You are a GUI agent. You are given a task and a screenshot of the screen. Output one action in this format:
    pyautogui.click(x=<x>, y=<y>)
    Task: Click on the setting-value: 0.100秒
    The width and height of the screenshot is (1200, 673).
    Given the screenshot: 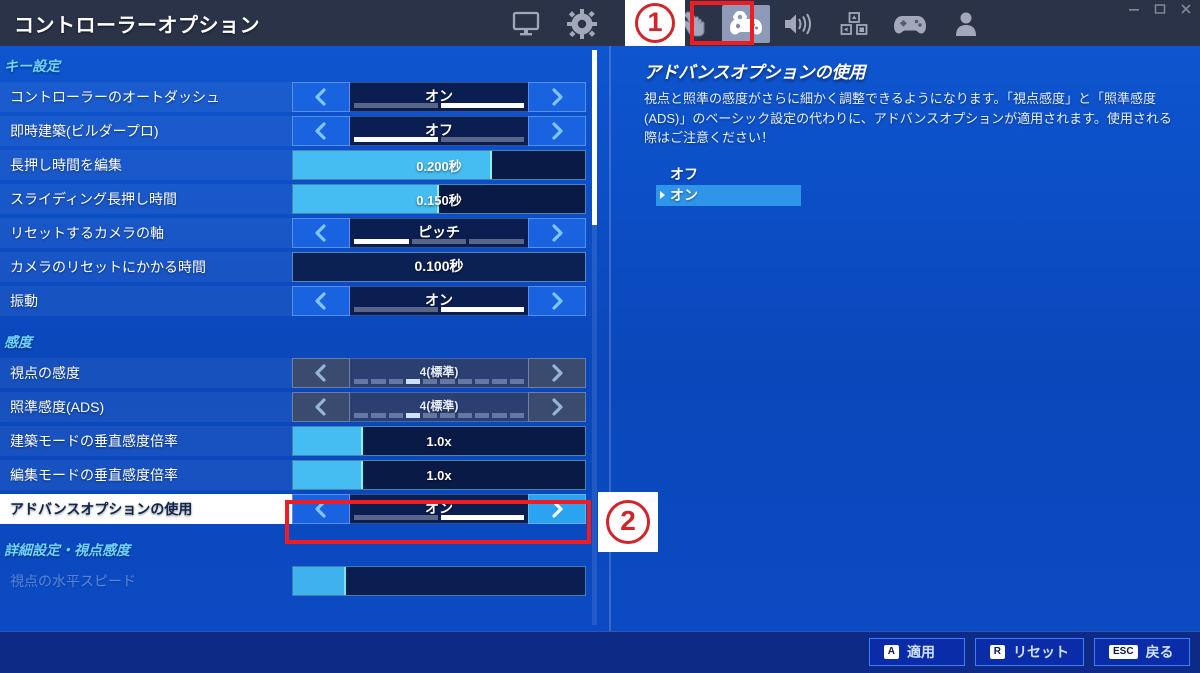 What is the action you would take?
    pyautogui.click(x=439, y=267)
    